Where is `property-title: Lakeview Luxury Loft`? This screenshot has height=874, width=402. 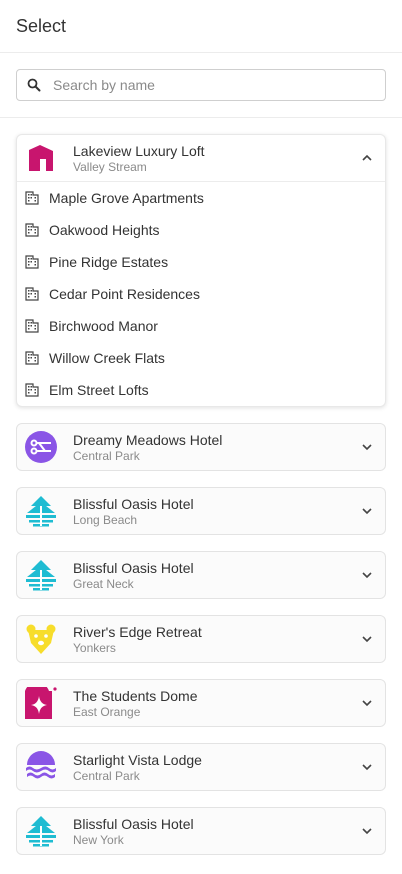 property-title: Lakeview Luxury Loft is located at coordinates (139, 150).